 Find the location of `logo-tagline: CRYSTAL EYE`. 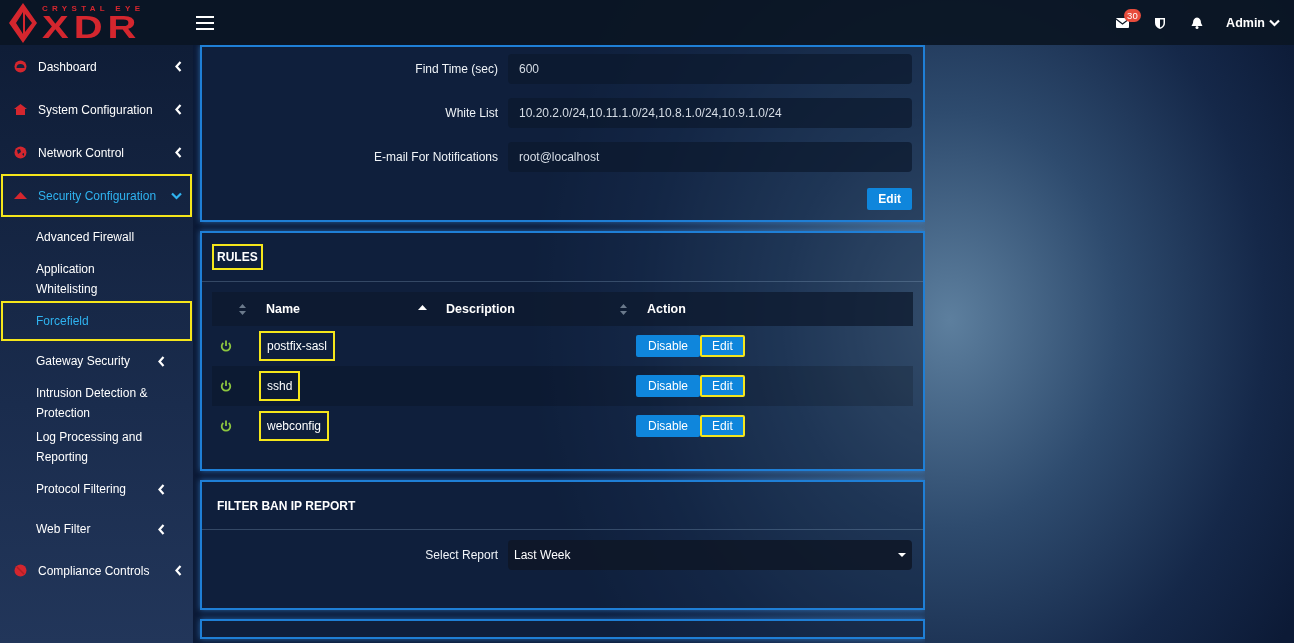

logo-tagline: CRYSTAL EYE is located at coordinates (93, 8).